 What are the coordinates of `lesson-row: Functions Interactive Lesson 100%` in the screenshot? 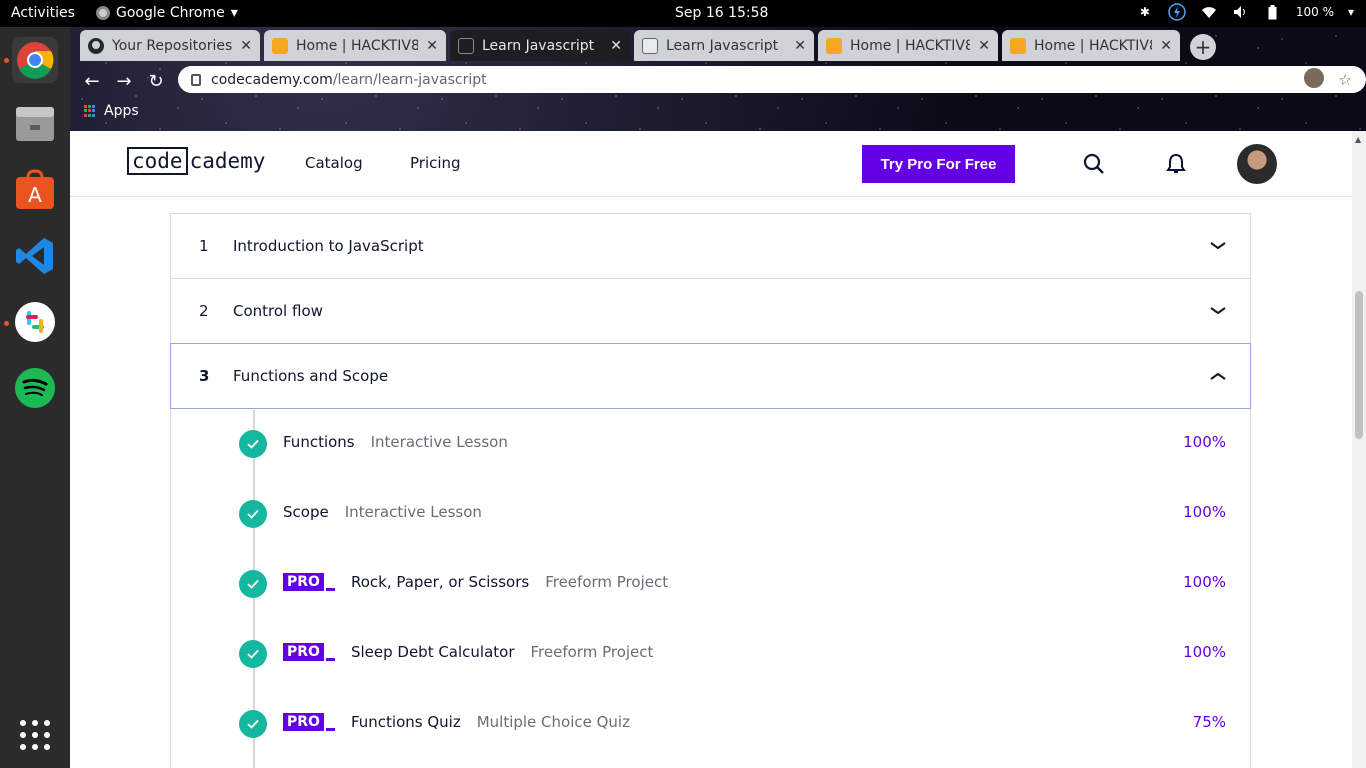 It's located at (710, 444).